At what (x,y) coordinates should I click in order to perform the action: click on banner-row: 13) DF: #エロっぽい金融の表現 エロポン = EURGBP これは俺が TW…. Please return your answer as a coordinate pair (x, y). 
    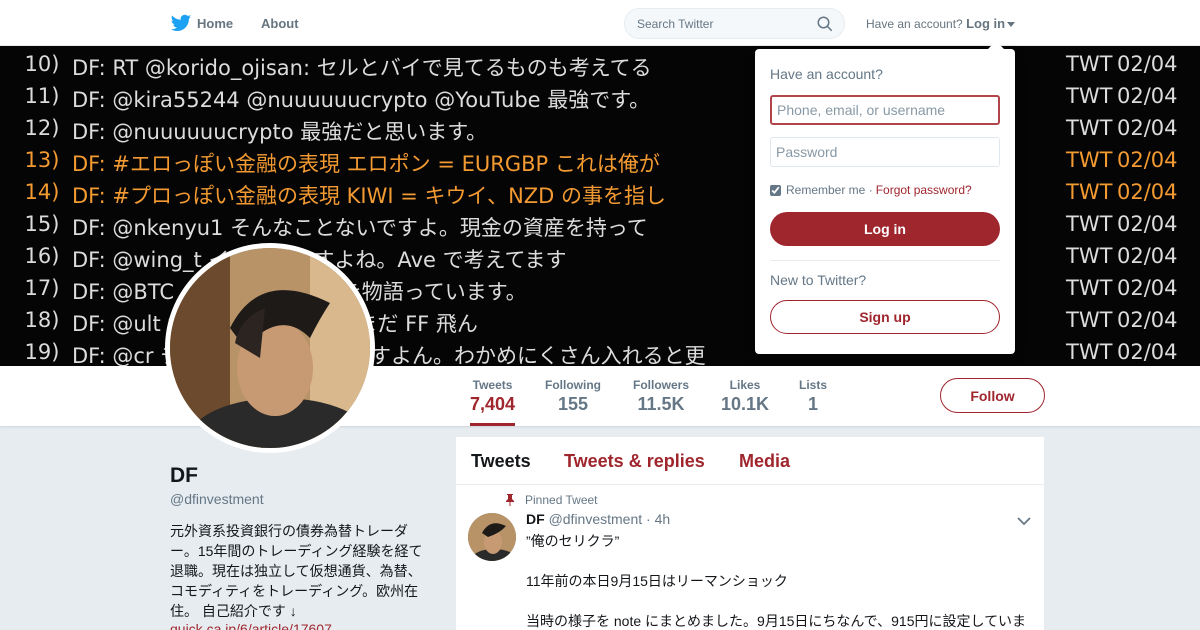
    Looking at the image, I should click on (600, 164).